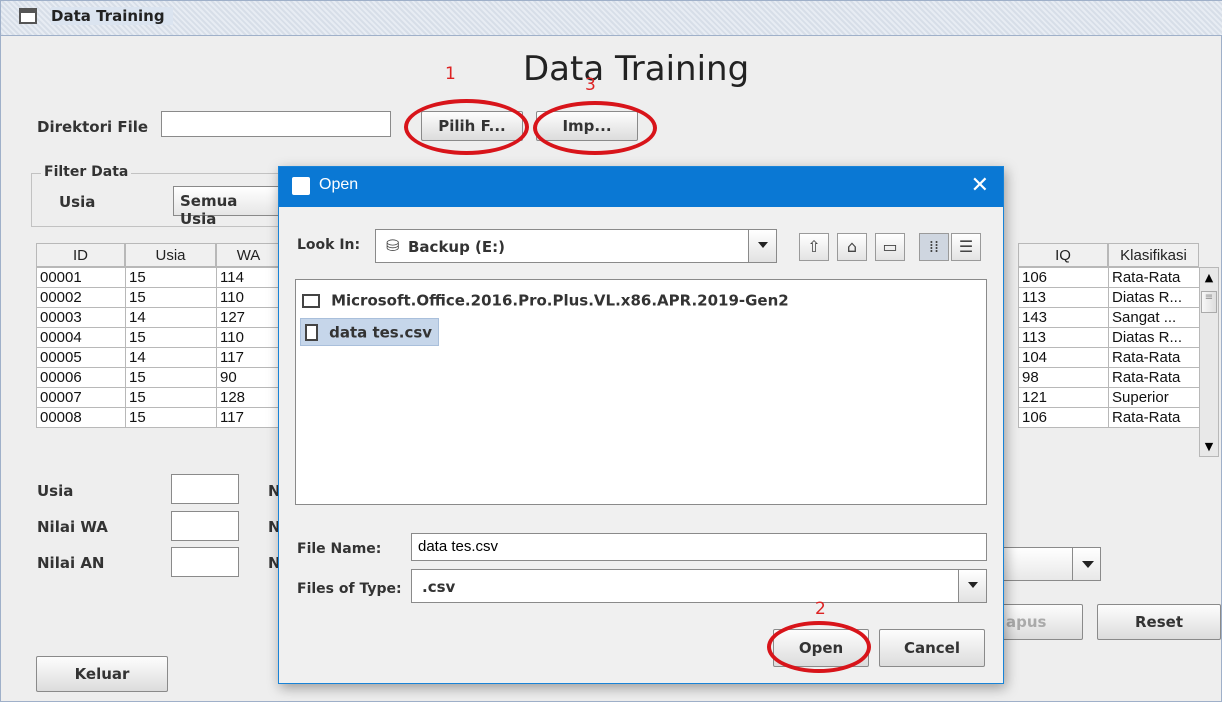 Image resolution: width=1222 pixels, height=702 pixels. What do you see at coordinates (699, 586) in the screenshot?
I see `file-type-combo: .csv` at bounding box center [699, 586].